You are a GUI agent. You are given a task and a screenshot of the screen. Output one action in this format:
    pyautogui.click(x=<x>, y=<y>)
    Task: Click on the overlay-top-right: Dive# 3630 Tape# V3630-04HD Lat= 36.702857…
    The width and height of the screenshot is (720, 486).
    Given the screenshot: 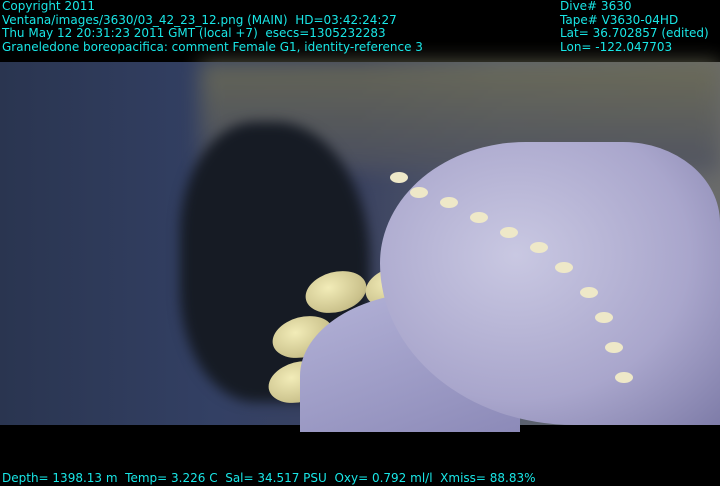 What is the action you would take?
    pyautogui.click(x=634, y=27)
    